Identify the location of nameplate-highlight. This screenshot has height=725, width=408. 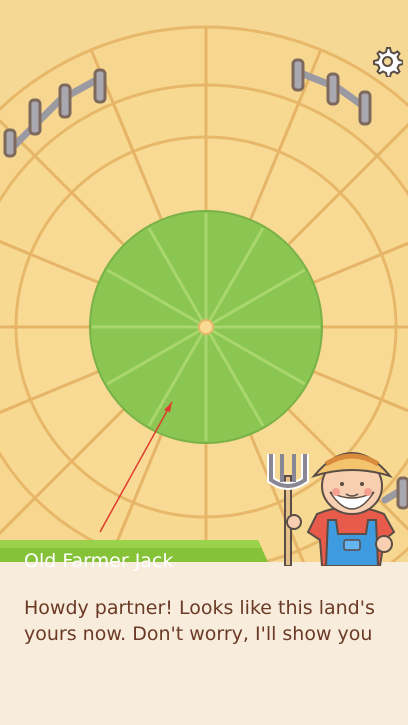
(131, 544).